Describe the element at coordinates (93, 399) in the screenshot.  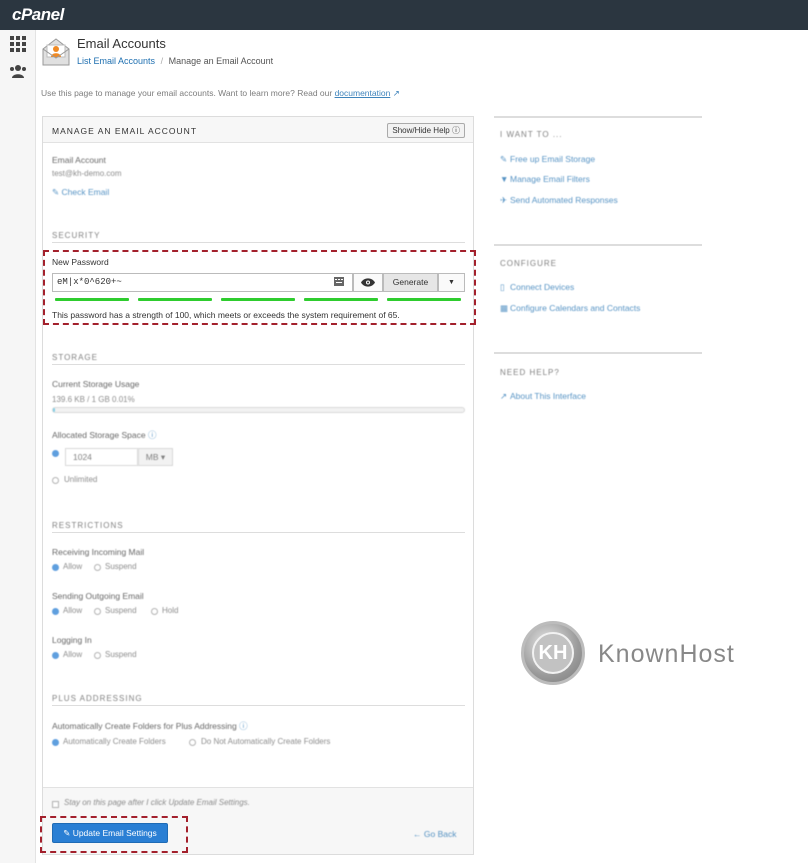
I see `storage-usage-value: 139.6 KB / 1 GB 0.01%` at that location.